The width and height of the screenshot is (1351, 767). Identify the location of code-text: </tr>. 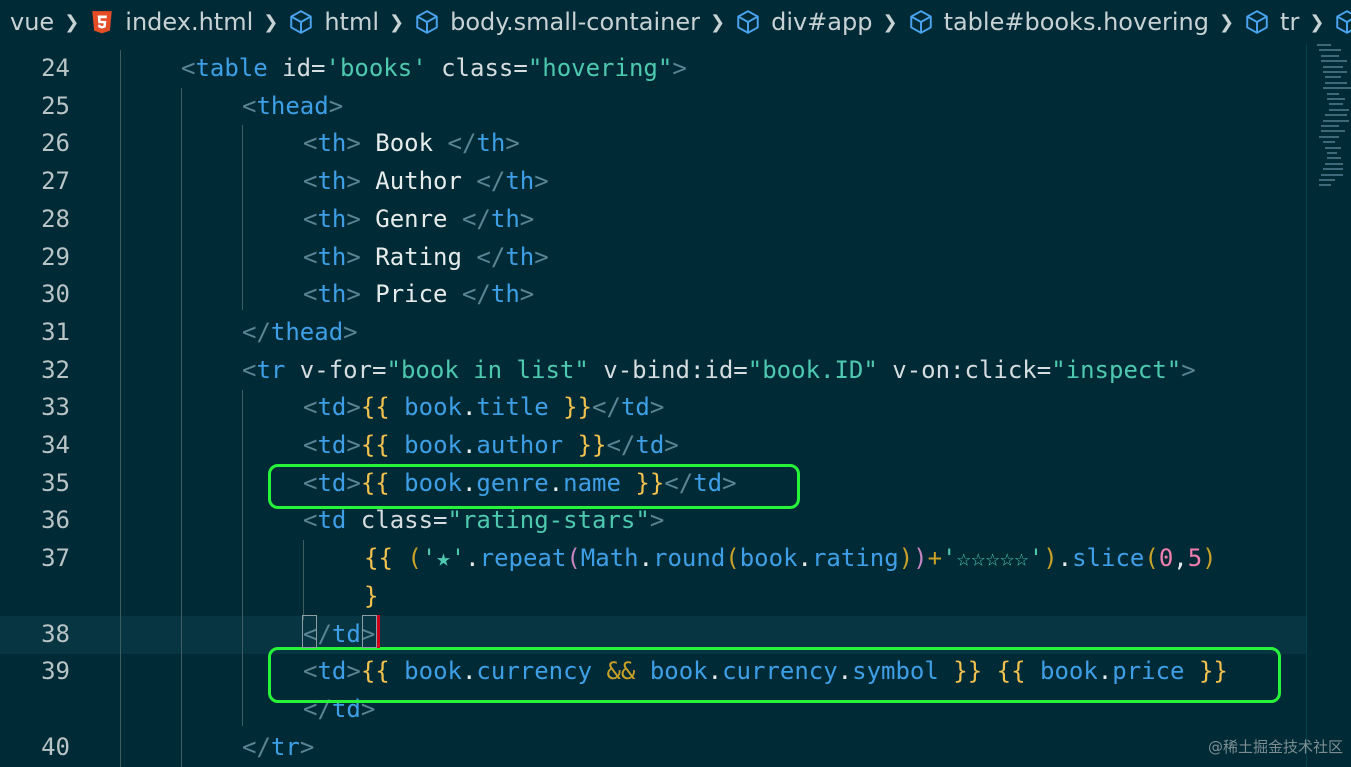
(278, 747).